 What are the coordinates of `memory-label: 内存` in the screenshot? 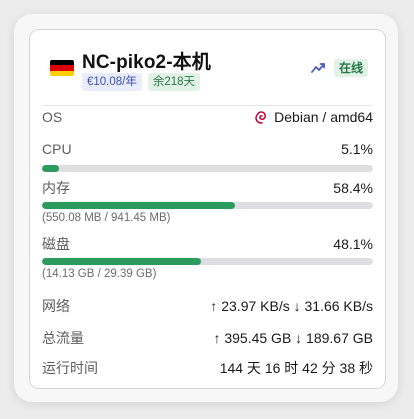 It's located at (56, 188).